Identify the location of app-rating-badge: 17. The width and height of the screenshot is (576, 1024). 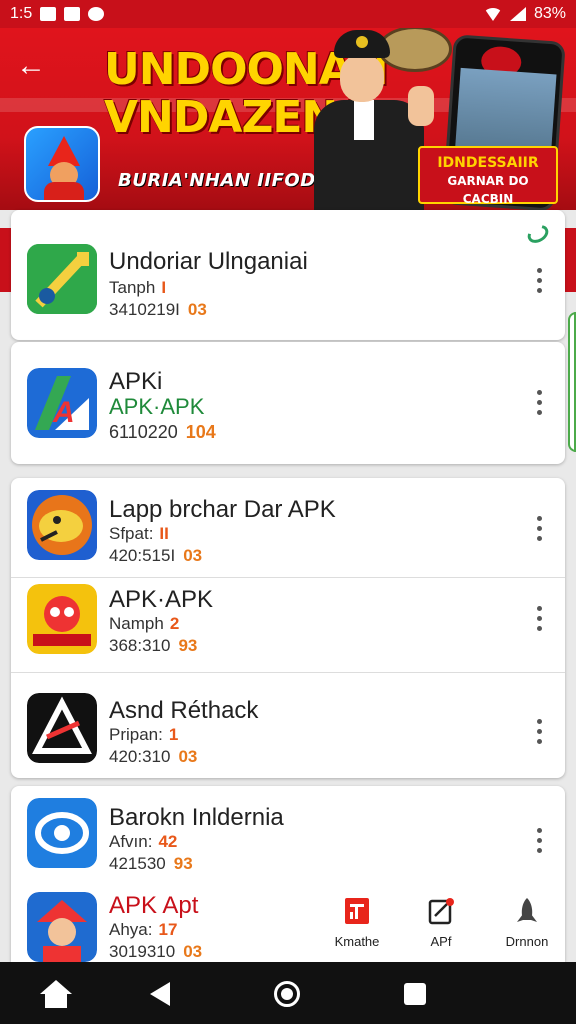
(168, 929).